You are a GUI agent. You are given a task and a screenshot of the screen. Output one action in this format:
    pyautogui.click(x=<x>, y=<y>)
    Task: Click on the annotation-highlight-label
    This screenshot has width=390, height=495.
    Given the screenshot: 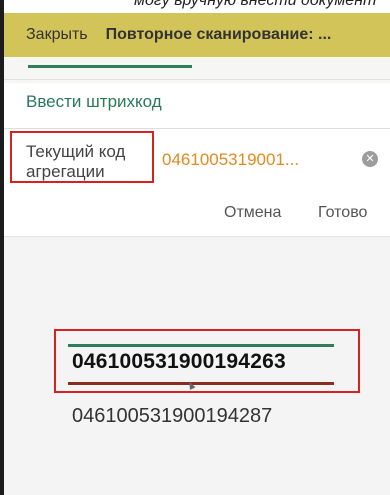 What is the action you would take?
    pyautogui.click(x=82, y=157)
    